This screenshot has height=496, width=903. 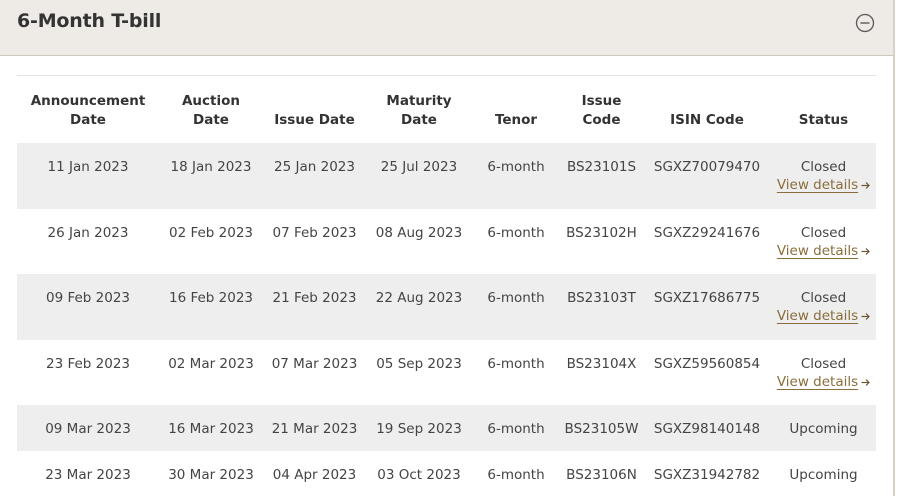 What do you see at coordinates (211, 101) in the screenshot?
I see `column-header-text: Auction` at bounding box center [211, 101].